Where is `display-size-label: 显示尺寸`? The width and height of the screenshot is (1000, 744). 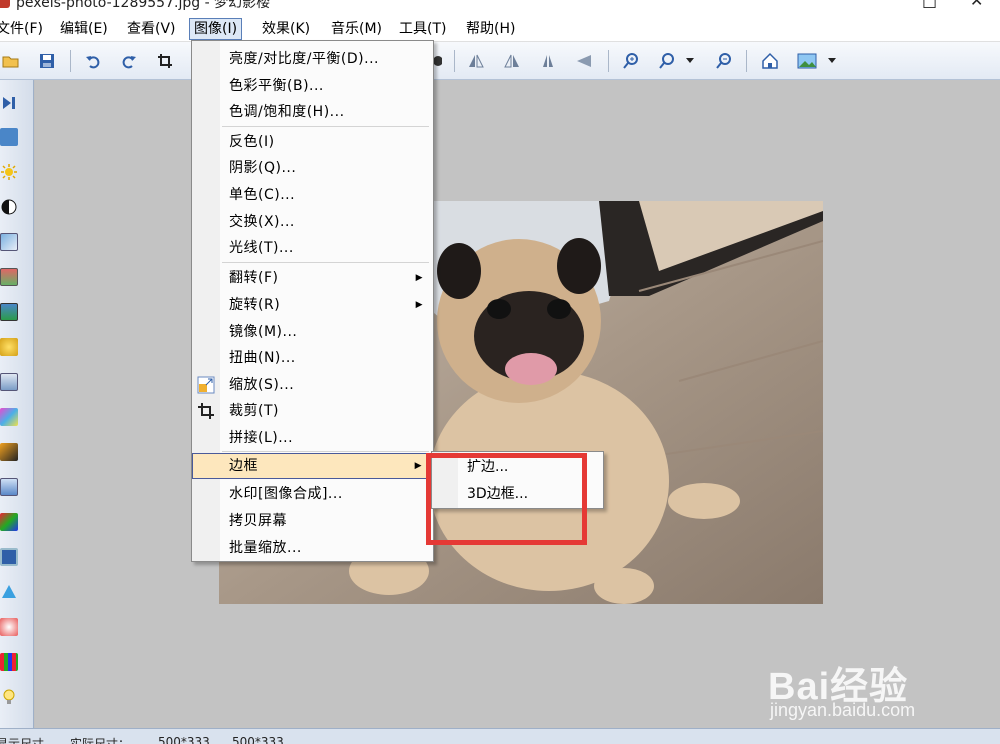 display-size-label: 显示尺寸 is located at coordinates (22, 740).